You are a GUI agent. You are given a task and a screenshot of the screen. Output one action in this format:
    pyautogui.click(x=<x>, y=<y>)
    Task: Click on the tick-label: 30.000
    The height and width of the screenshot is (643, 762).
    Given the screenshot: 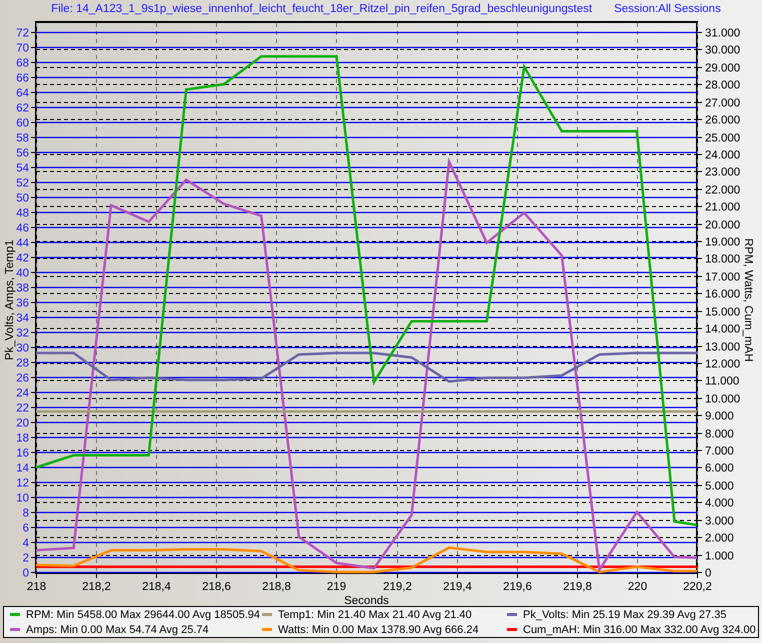 What is the action you would take?
    pyautogui.click(x=722, y=50)
    